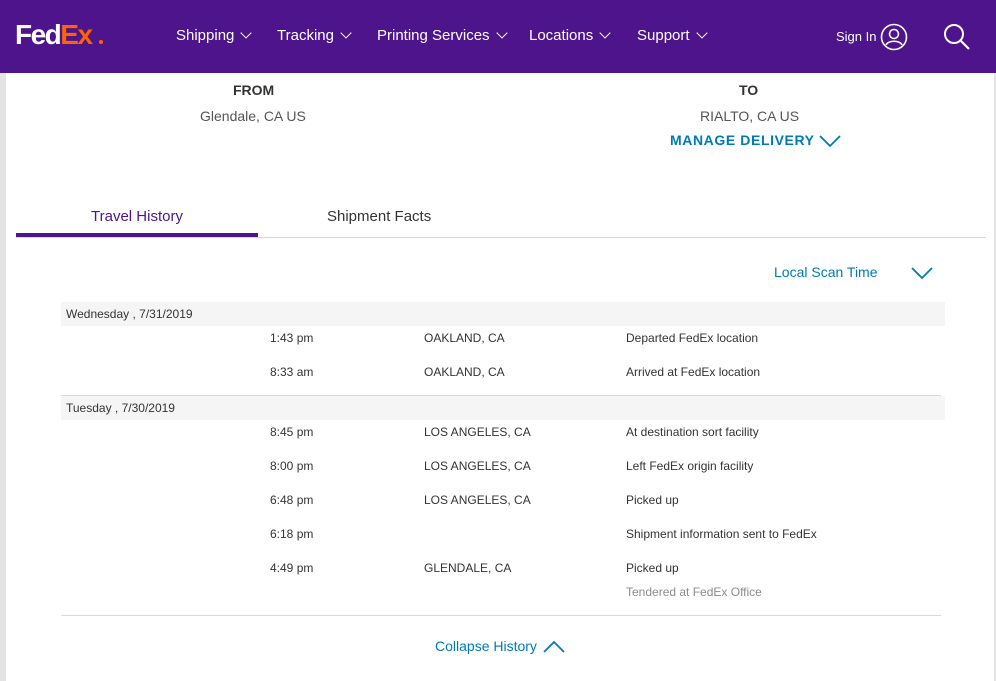 The width and height of the screenshot is (996, 681). Describe the element at coordinates (501, 237) in the screenshot. I see `tabs-divider` at that location.